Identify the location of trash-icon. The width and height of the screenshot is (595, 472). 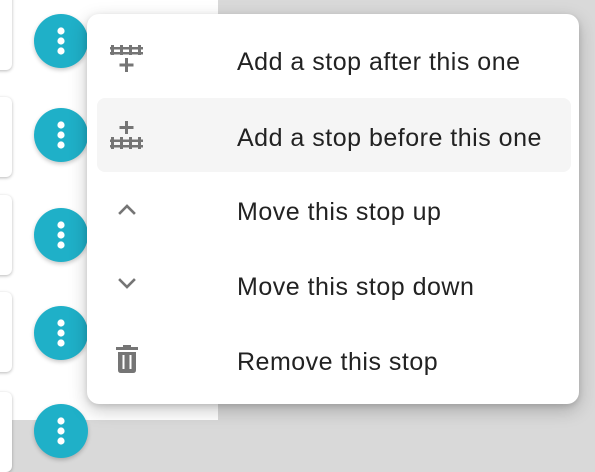
(127, 359).